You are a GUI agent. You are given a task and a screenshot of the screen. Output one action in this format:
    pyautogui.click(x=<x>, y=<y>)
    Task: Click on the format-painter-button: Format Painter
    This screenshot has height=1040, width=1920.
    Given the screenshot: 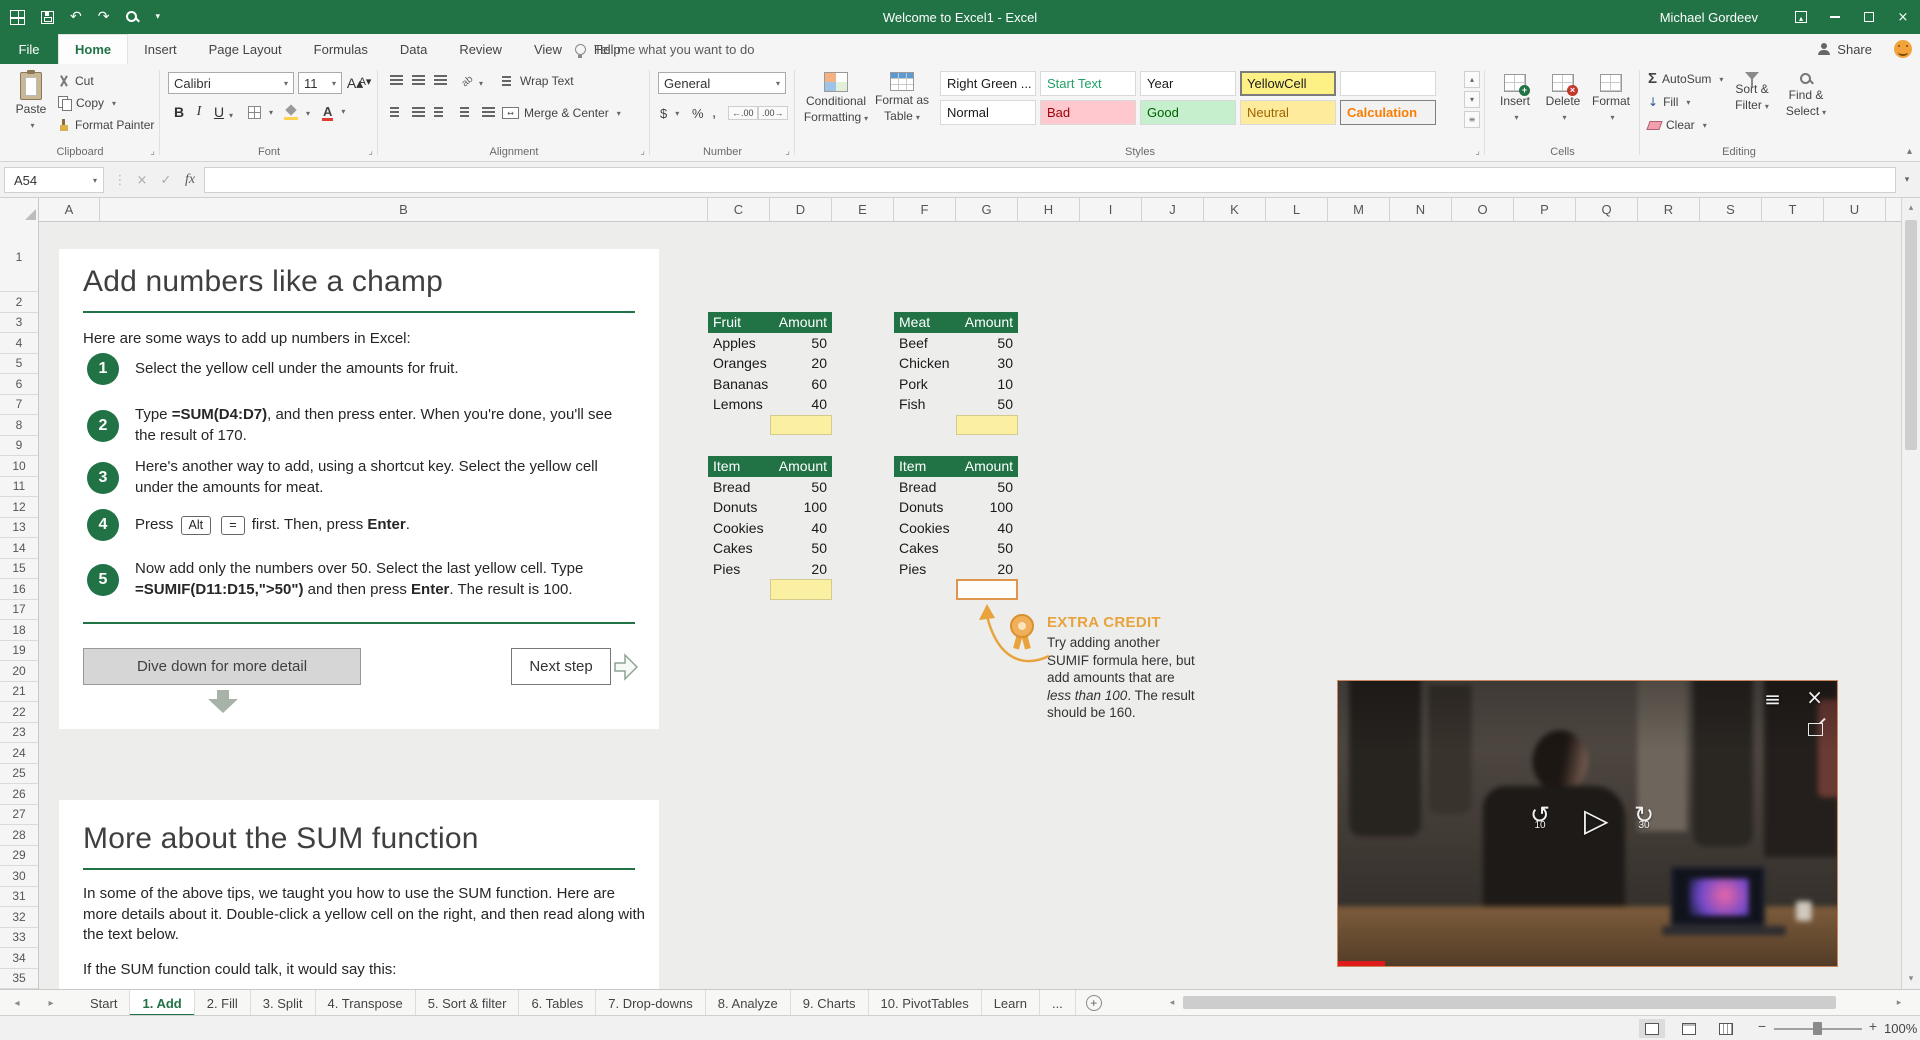 What is the action you would take?
    pyautogui.click(x=106, y=125)
    